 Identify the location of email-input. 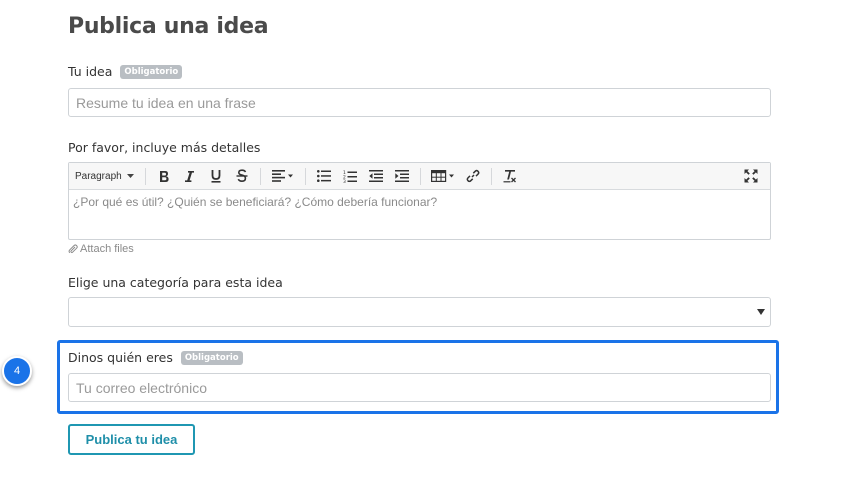
(419, 387).